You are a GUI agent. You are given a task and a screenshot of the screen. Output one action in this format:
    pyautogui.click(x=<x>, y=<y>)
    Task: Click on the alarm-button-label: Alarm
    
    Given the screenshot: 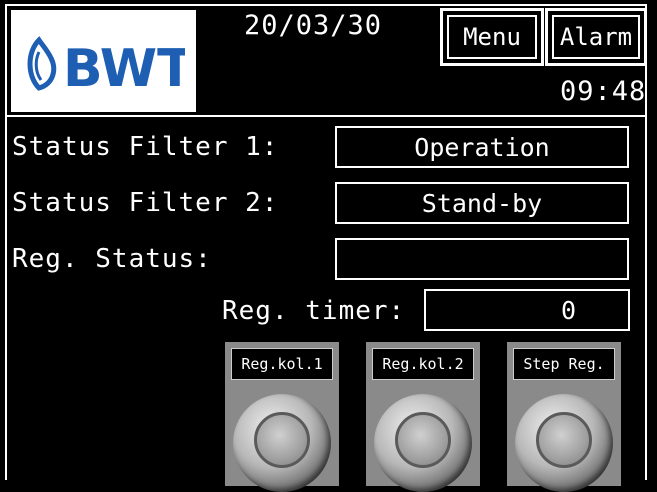 What is the action you would take?
    pyautogui.click(x=596, y=37)
    